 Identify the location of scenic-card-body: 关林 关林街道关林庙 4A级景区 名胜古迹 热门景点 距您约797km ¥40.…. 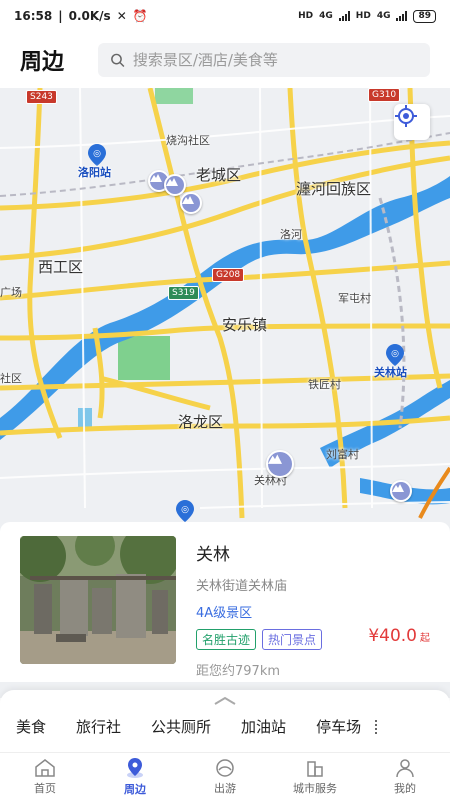
(313, 607).